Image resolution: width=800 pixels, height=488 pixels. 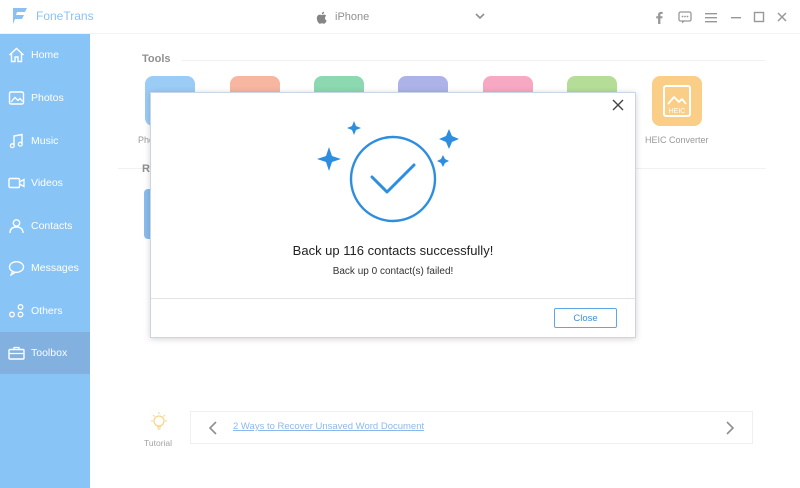 What do you see at coordinates (393, 250) in the screenshot?
I see `dialog-title: Back up 116 contacts successfully!` at bounding box center [393, 250].